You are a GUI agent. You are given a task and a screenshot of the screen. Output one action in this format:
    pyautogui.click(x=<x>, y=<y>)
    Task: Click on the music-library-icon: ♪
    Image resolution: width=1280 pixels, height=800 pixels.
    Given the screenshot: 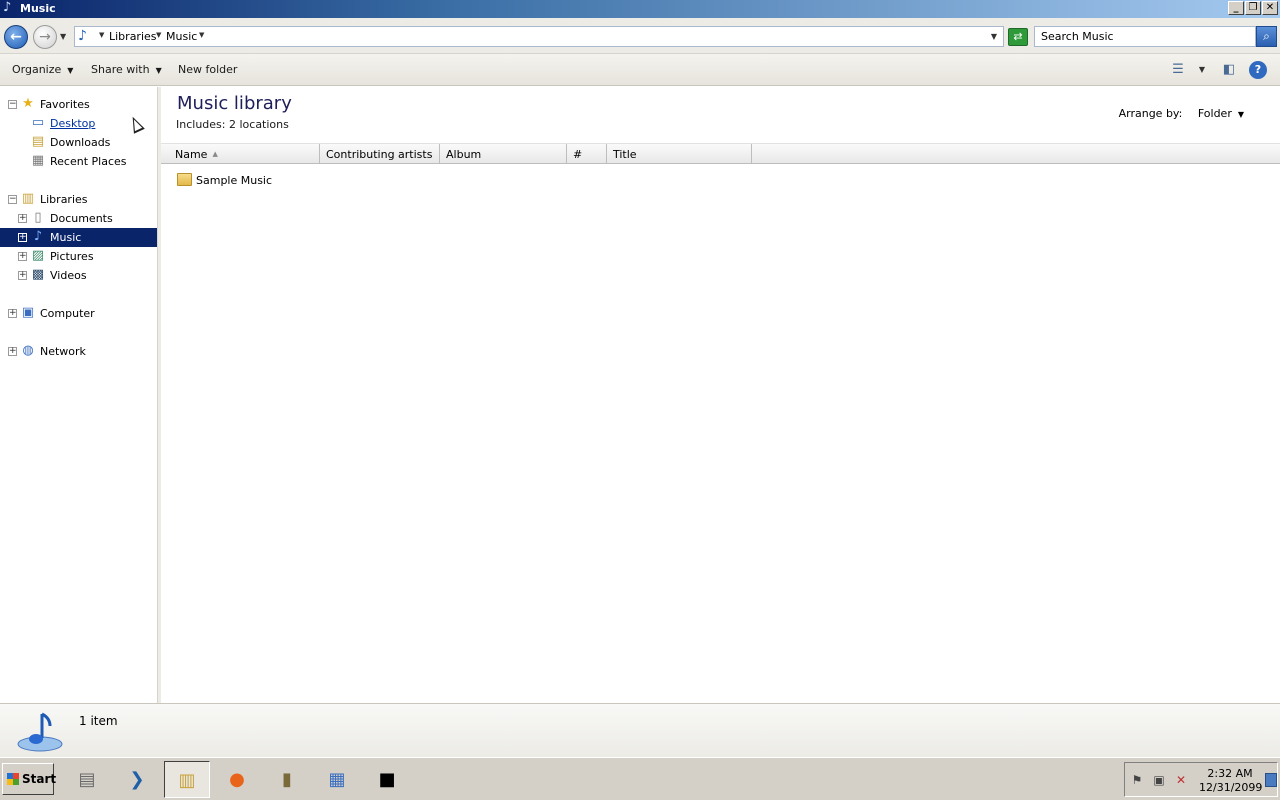 What is the action you would take?
    pyautogui.click(x=82, y=36)
    